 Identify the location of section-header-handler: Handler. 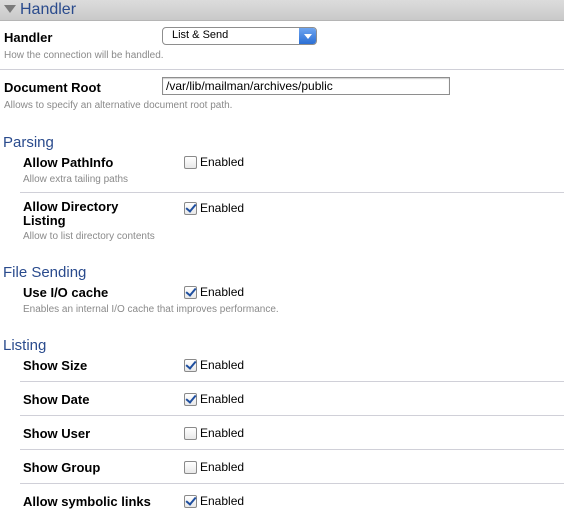
(282, 10).